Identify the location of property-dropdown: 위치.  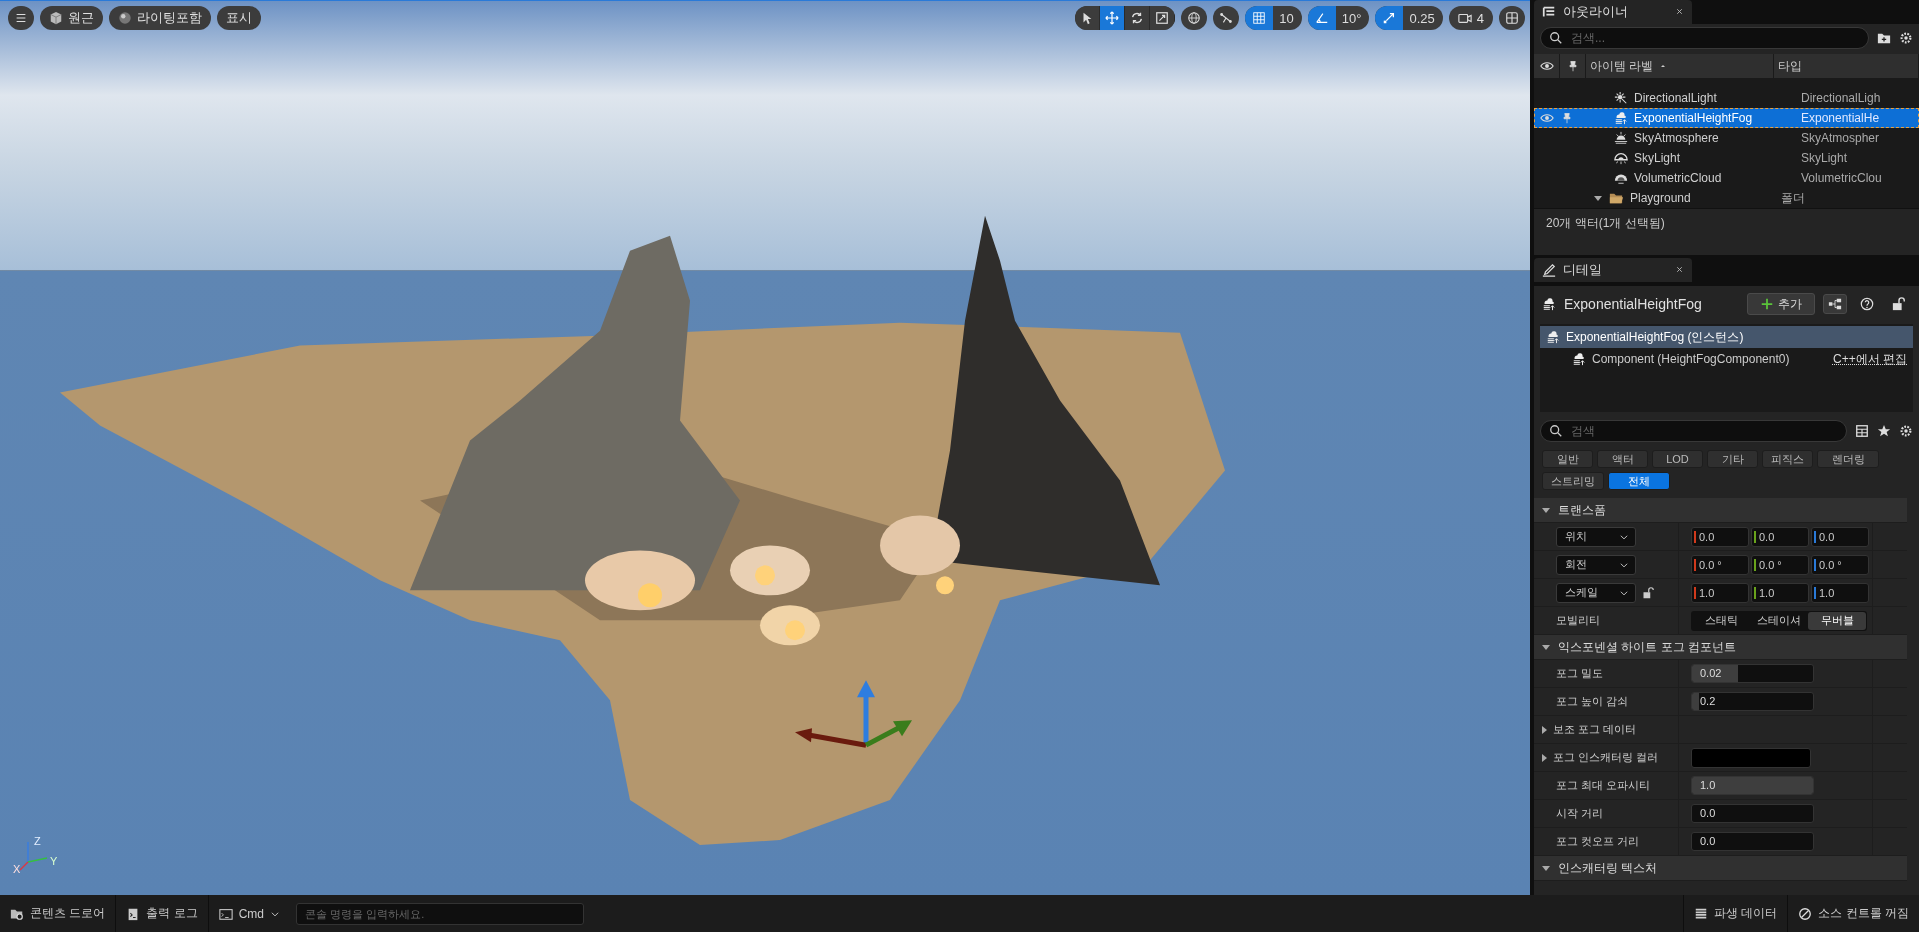
(1596, 536).